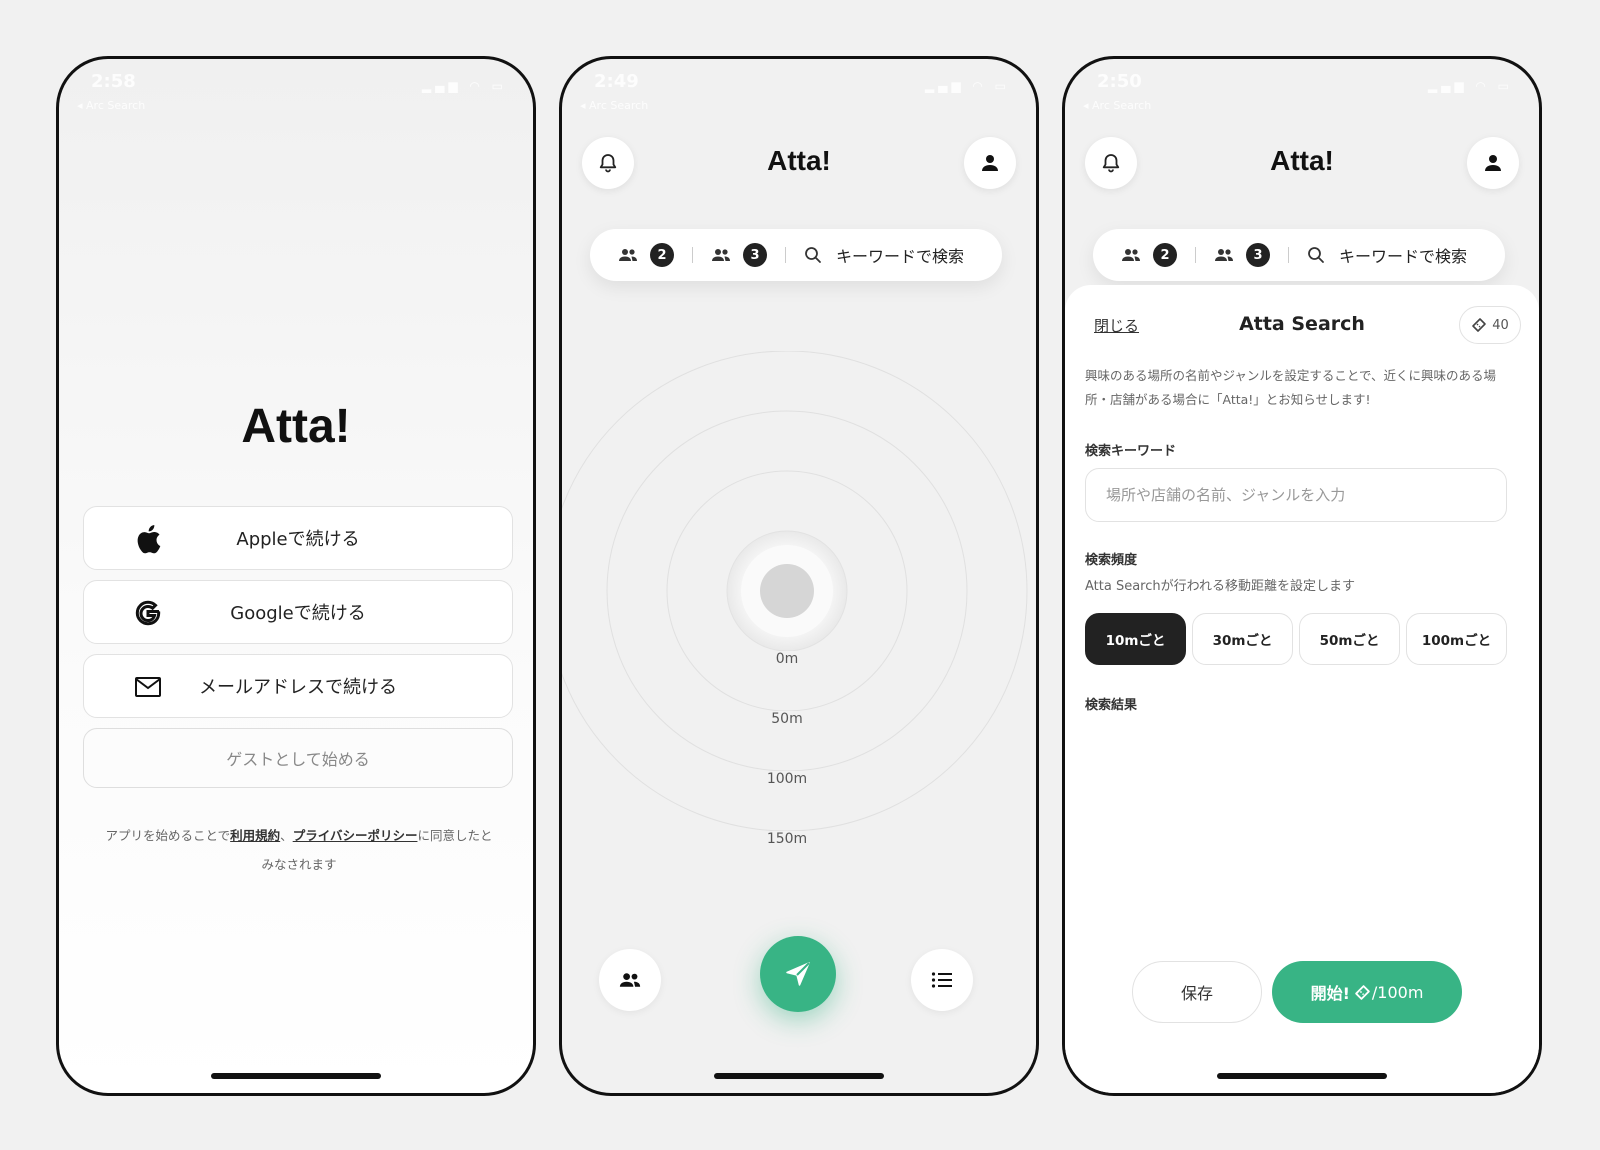 This screenshot has width=1600, height=1150. What do you see at coordinates (616, 81) in the screenshot?
I see `status-time: 2:49` at bounding box center [616, 81].